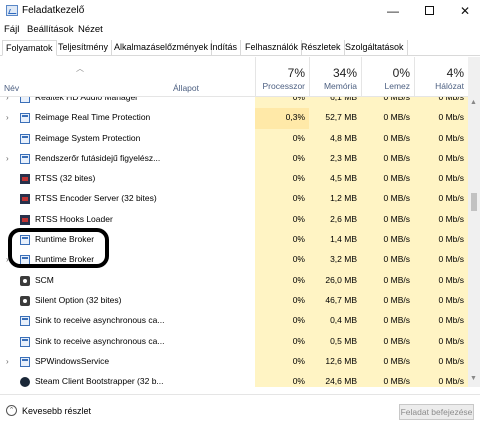 The width and height of the screenshot is (480, 426). What do you see at coordinates (240, 11) in the screenshot?
I see `title-bar: Feladatkezelő — ✕` at bounding box center [240, 11].